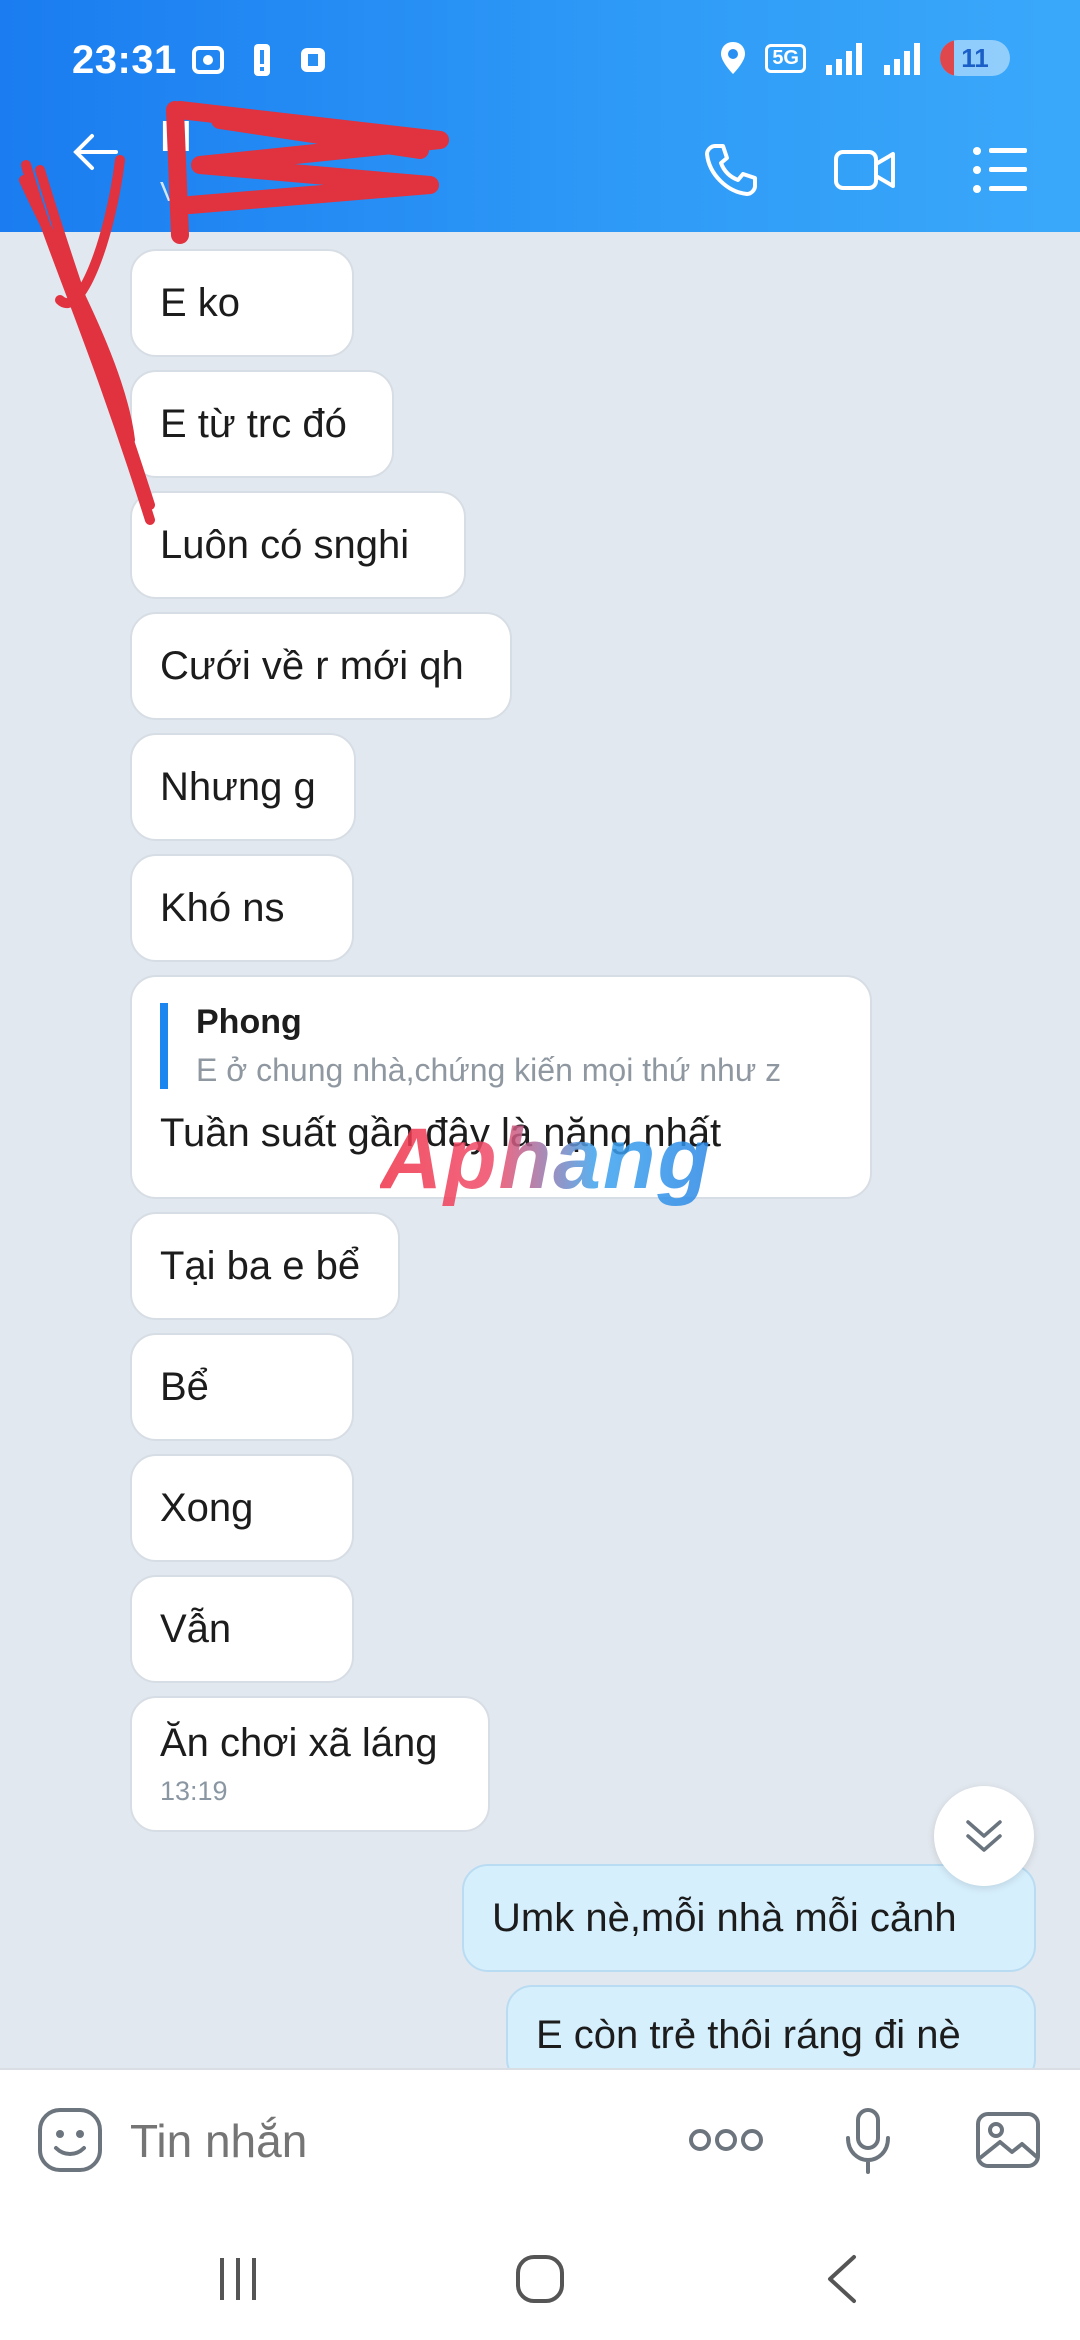 The height and width of the screenshot is (2340, 1080). I want to click on sticker-button, so click(70, 2140).